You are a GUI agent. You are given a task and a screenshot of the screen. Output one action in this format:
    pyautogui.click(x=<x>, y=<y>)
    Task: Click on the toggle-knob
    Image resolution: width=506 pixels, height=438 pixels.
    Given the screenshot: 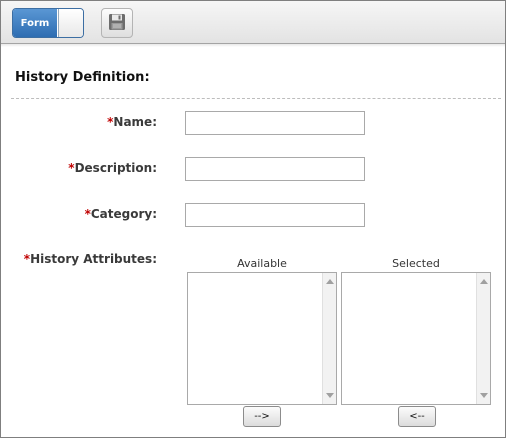 What is the action you would take?
    pyautogui.click(x=70, y=23)
    